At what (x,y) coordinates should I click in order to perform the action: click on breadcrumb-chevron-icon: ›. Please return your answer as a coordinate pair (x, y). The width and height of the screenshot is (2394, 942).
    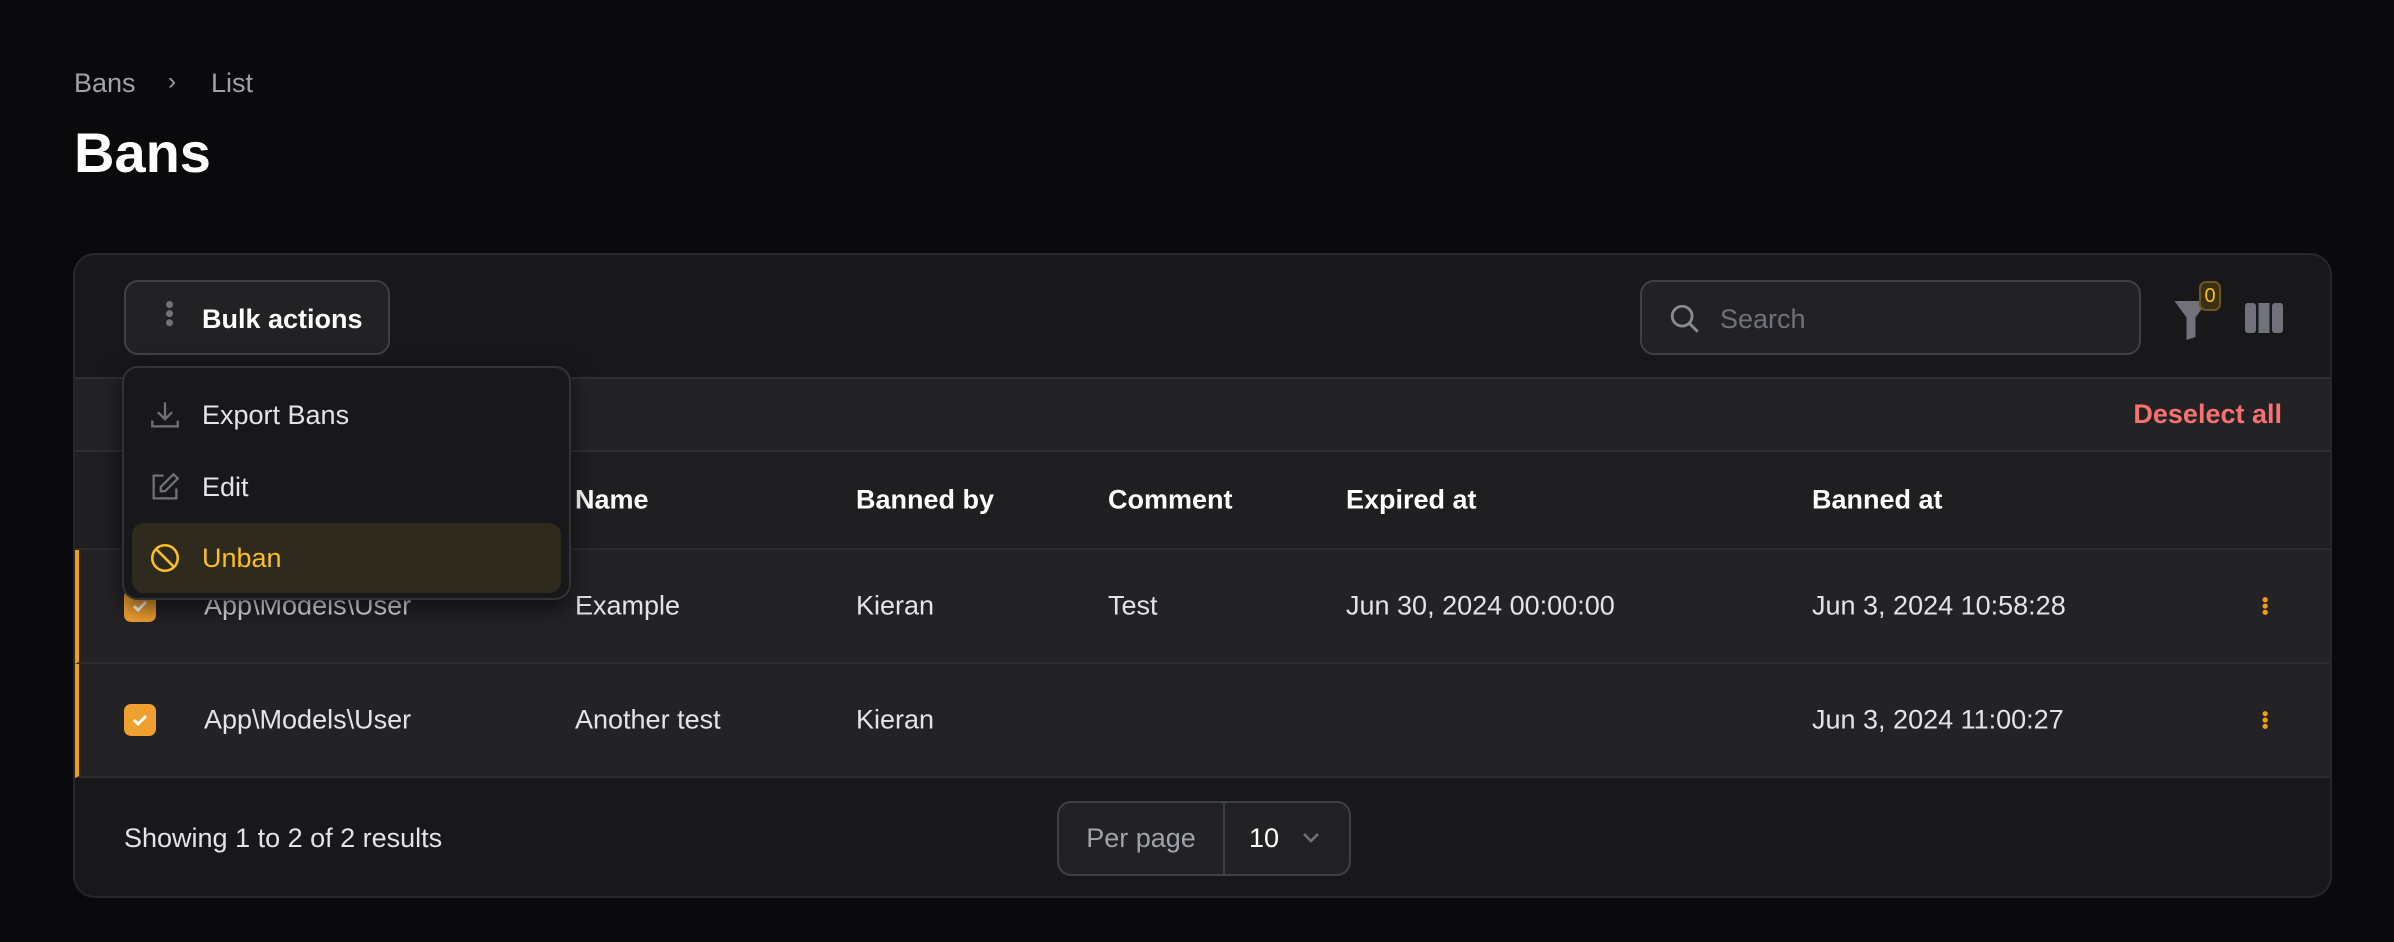
    Looking at the image, I should click on (172, 81).